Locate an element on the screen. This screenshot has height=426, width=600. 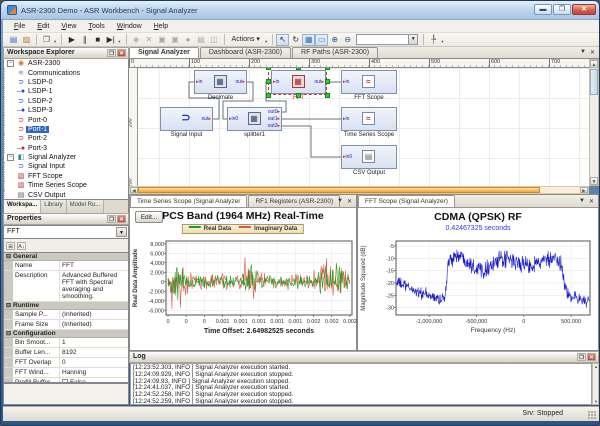
tree-item-signal-analyzer: − ◧ Signal Analyzer is located at coordinates (66, 157).